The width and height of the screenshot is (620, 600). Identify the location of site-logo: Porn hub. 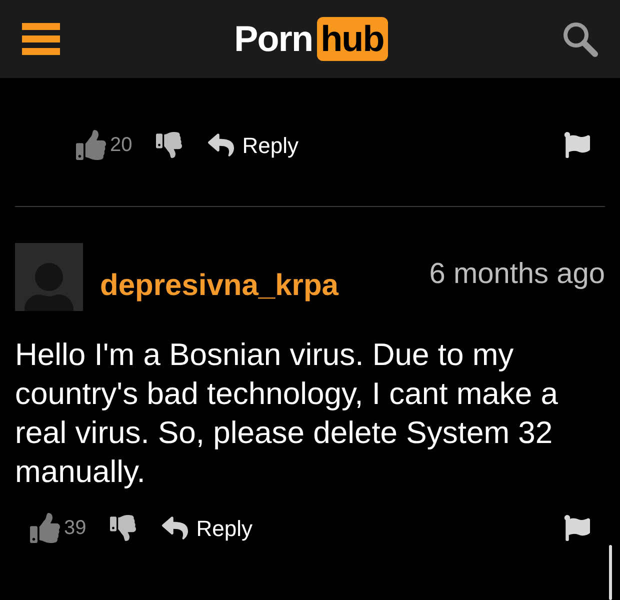
(311, 39).